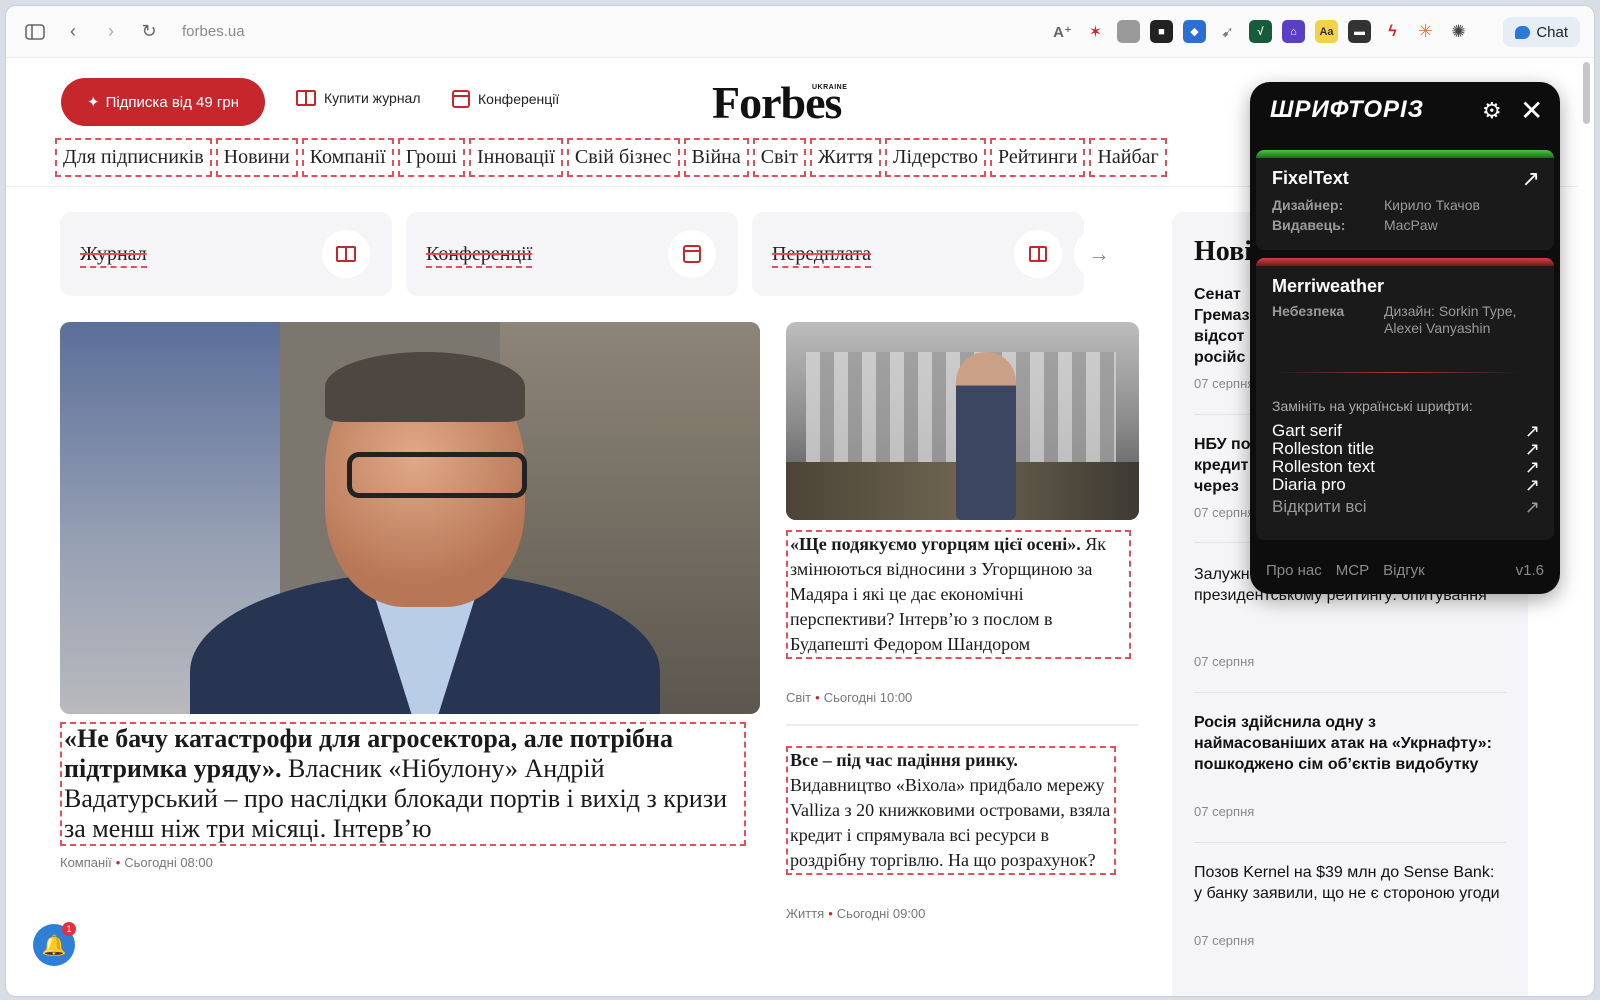 This screenshot has height=1000, width=1600. What do you see at coordinates (1586, 527) in the screenshot?
I see `scrollbar` at bounding box center [1586, 527].